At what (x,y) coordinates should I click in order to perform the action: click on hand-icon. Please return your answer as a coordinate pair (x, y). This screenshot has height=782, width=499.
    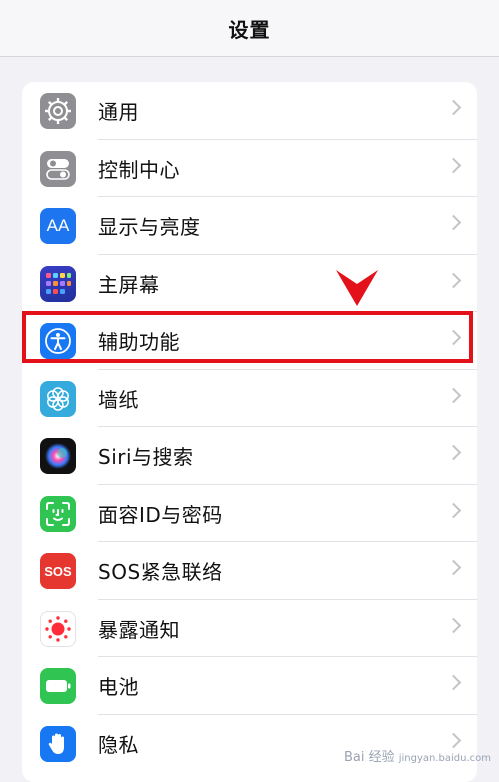
    Looking at the image, I should click on (58, 743).